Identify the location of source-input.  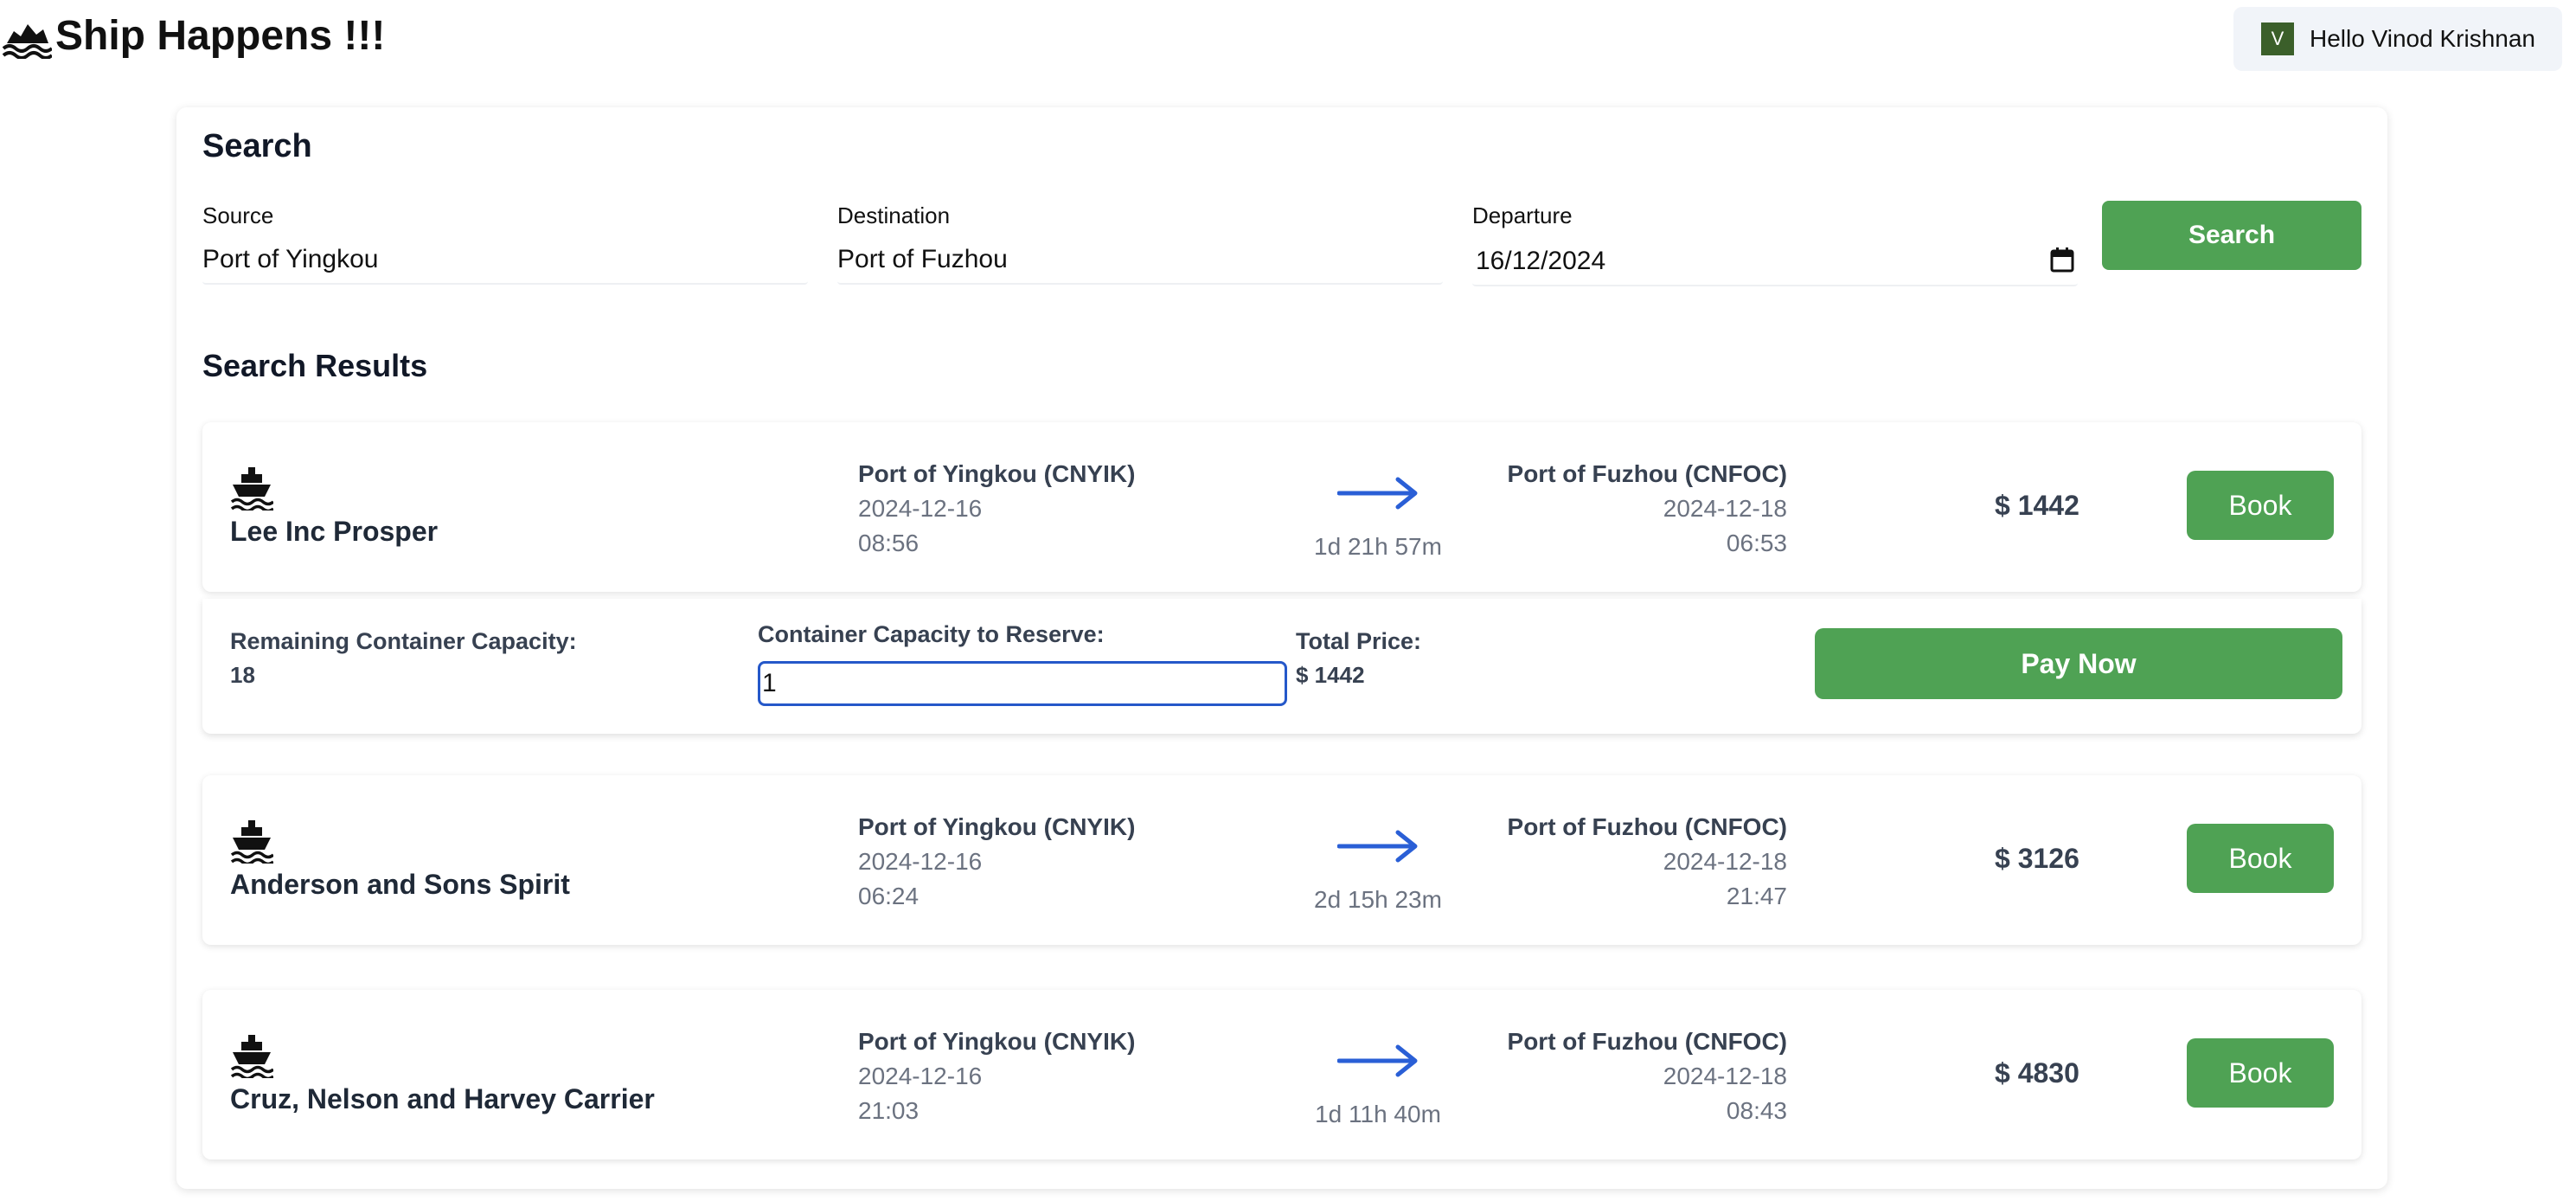
(505, 263).